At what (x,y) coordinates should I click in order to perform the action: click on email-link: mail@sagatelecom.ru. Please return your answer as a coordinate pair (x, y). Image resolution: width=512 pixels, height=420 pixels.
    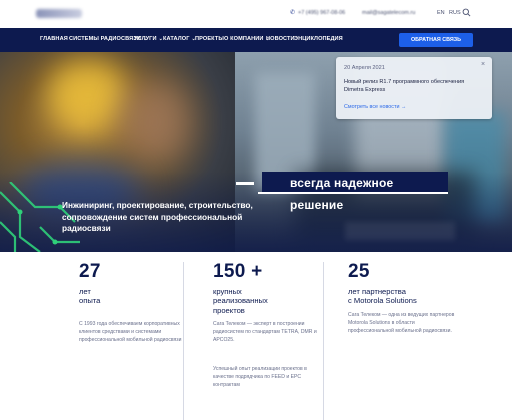
    Looking at the image, I should click on (388, 13).